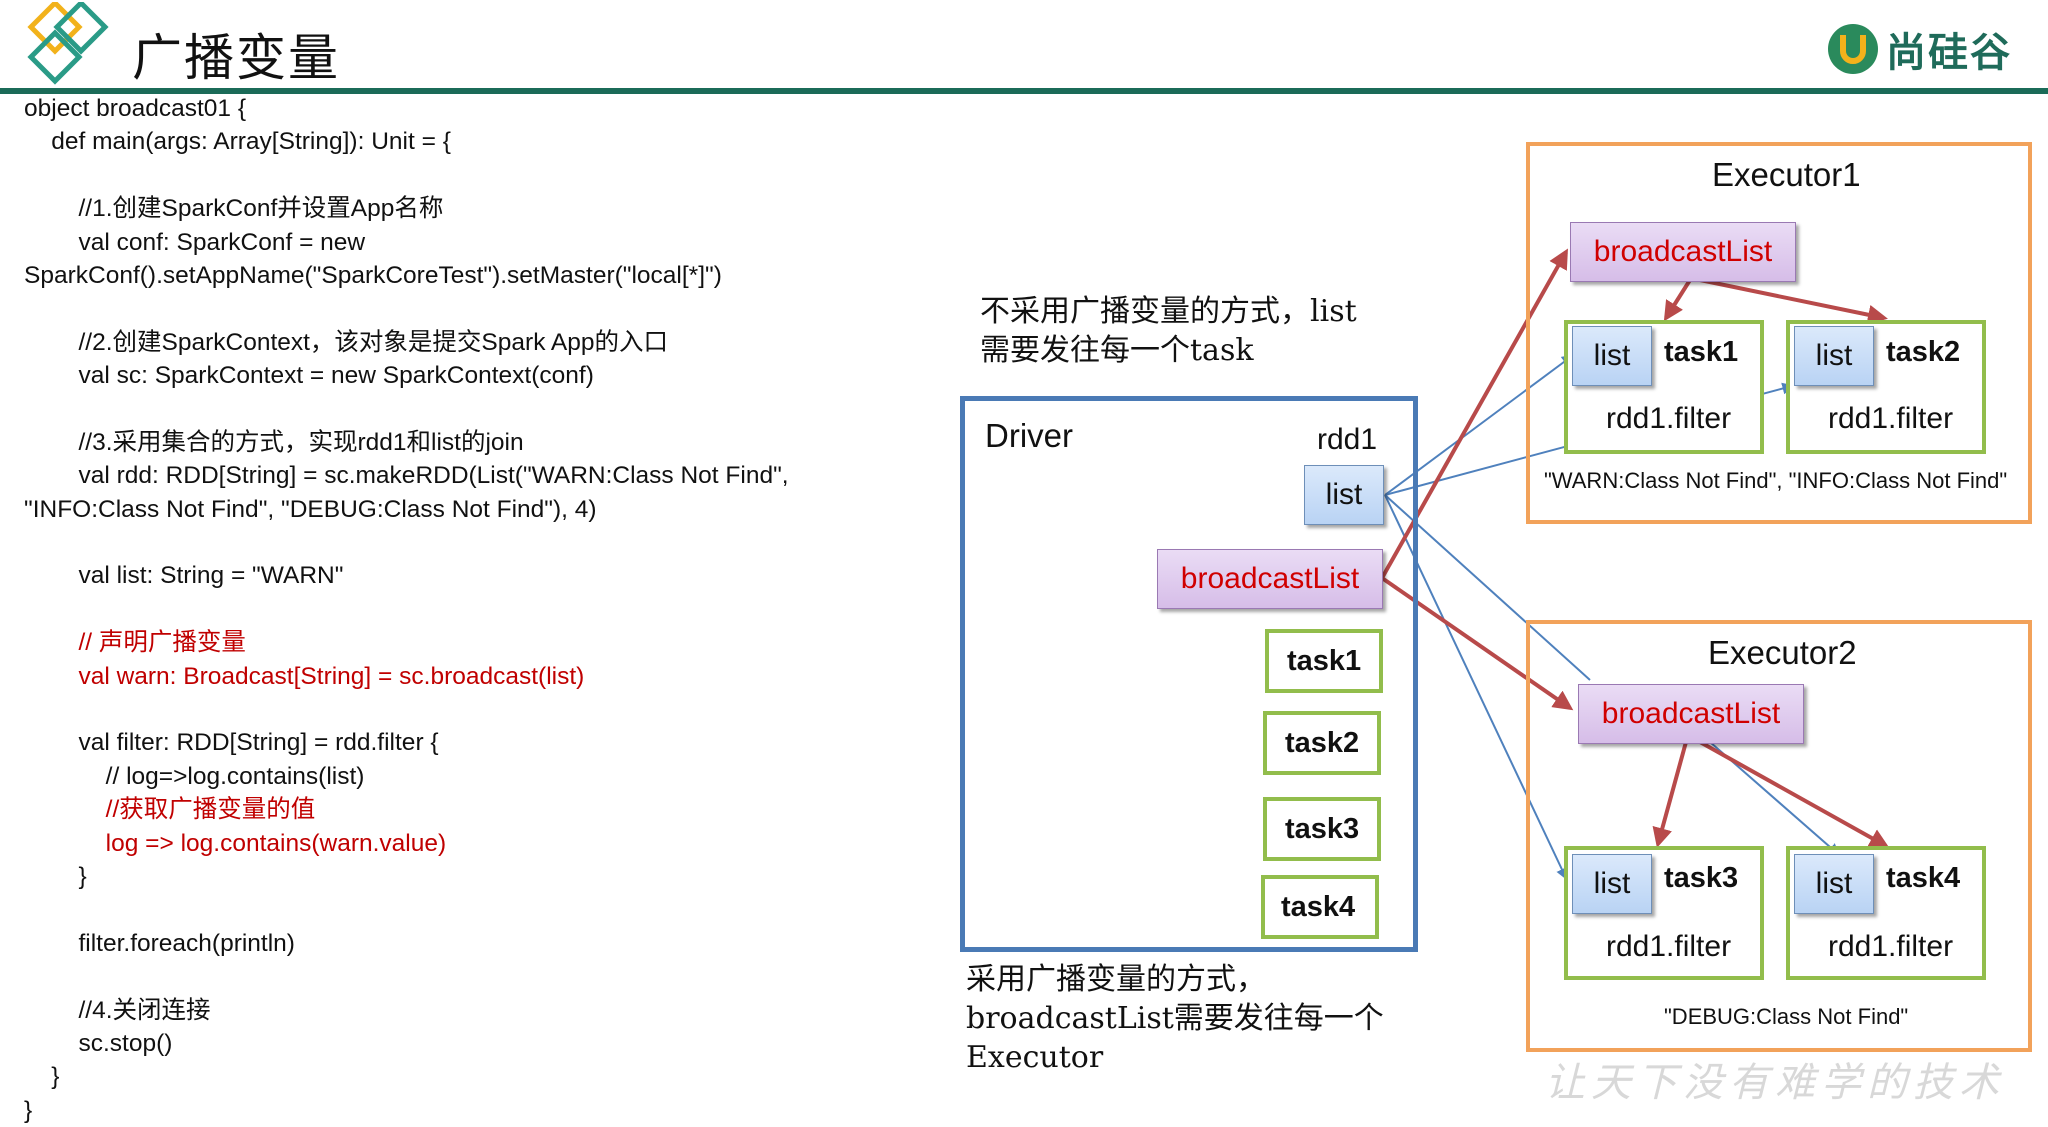 The image size is (2048, 1127). What do you see at coordinates (1786, 1016) in the screenshot?
I see `executor2-data-label: "DEBUG:Class Not Find"` at bounding box center [1786, 1016].